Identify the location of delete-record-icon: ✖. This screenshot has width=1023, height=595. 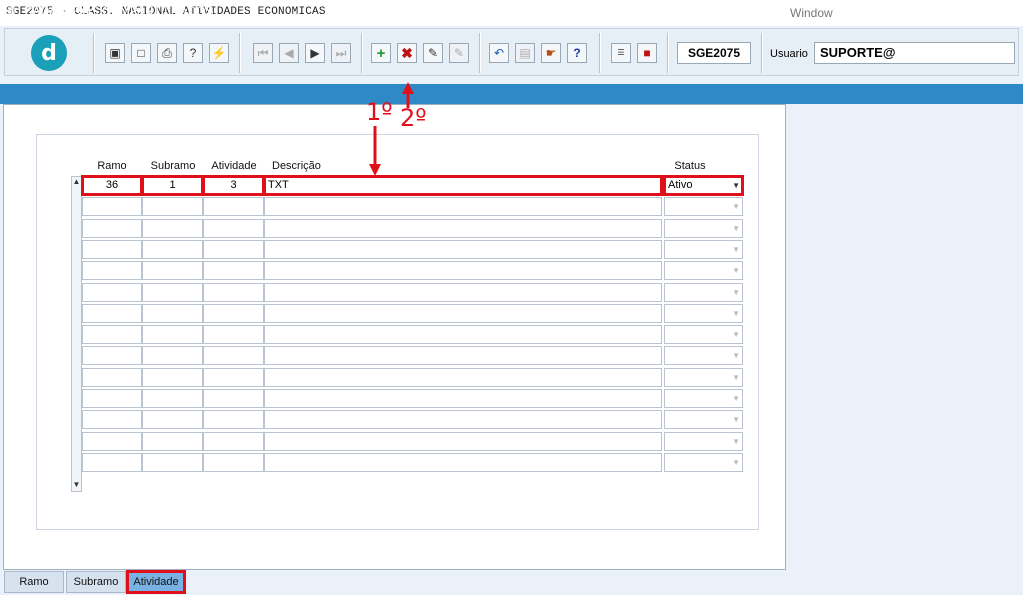
(407, 53).